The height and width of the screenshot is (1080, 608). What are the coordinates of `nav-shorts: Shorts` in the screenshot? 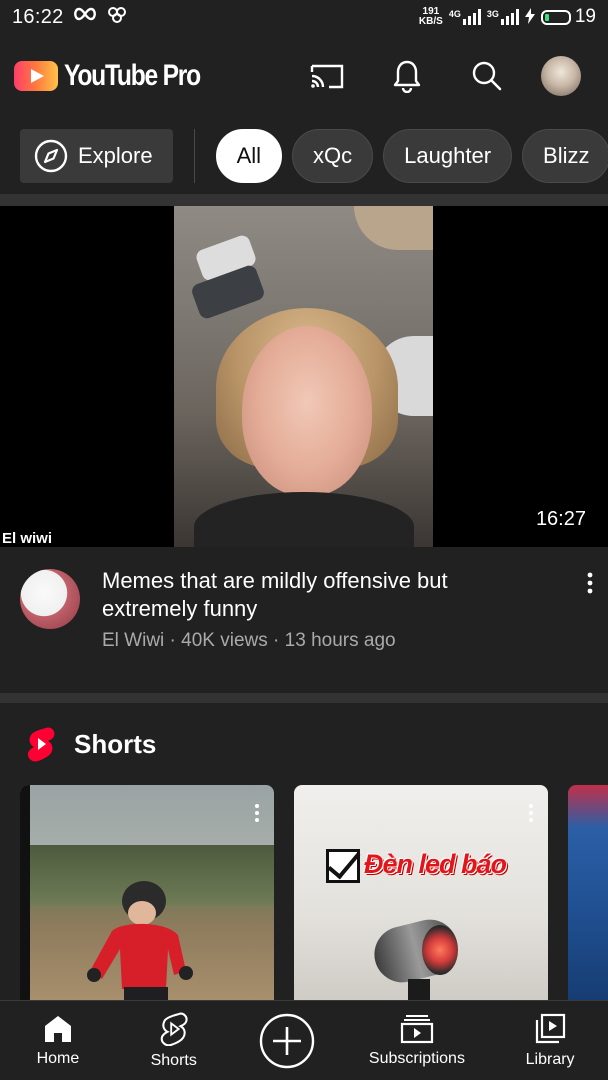 It's located at (174, 1040).